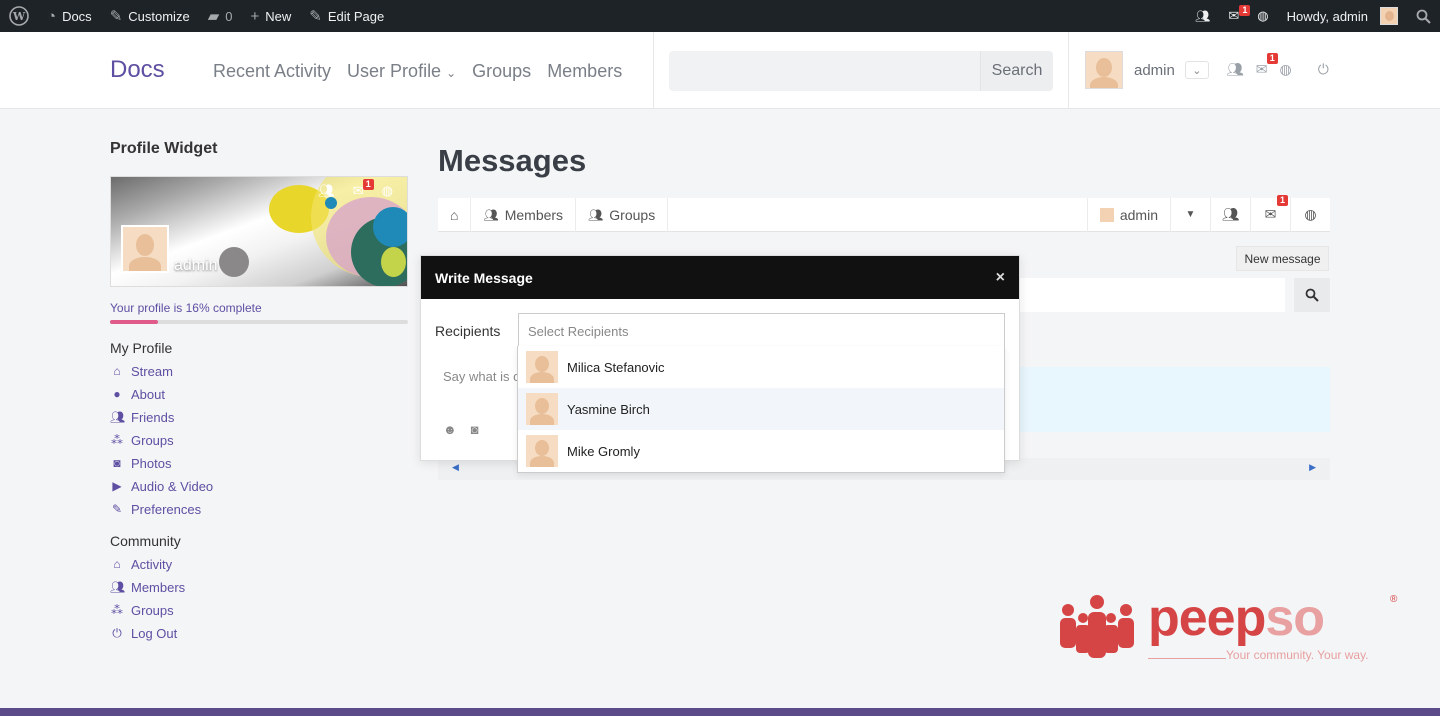 Image resolution: width=1440 pixels, height=716 pixels. Describe the element at coordinates (622, 214) in the screenshot. I see `groups-link: 👥︎ Groups` at that location.